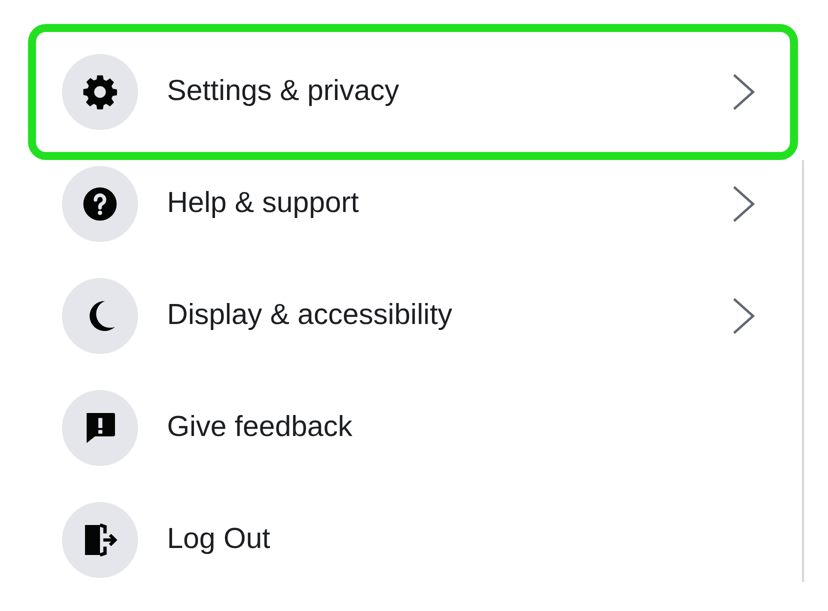 Image resolution: width=828 pixels, height=611 pixels. I want to click on menu-label: Settings & privacy, so click(283, 92).